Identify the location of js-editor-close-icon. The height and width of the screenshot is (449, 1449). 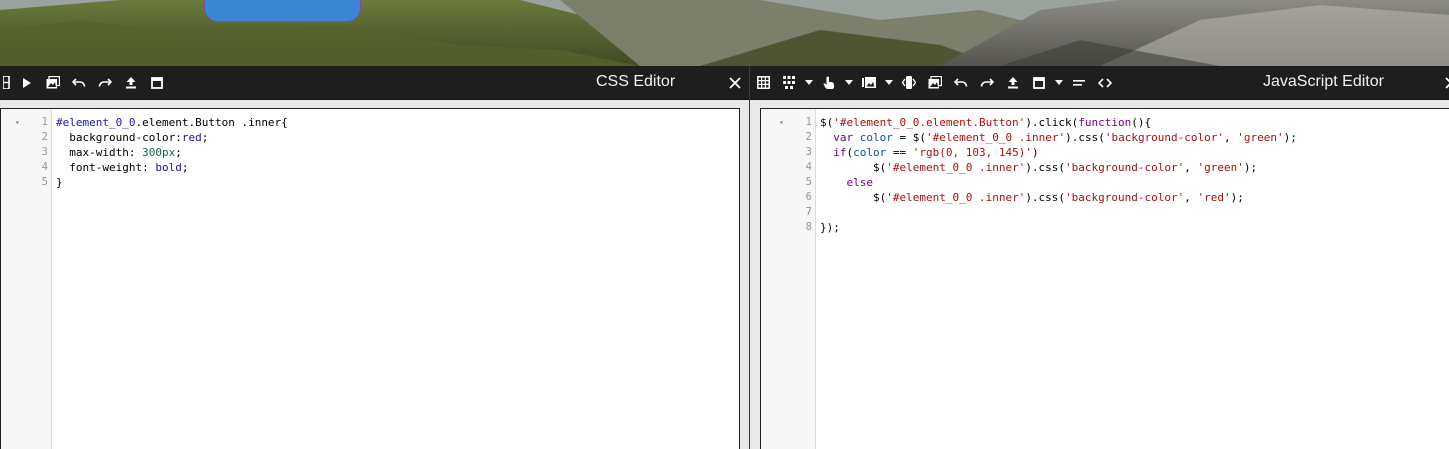
(1445, 83).